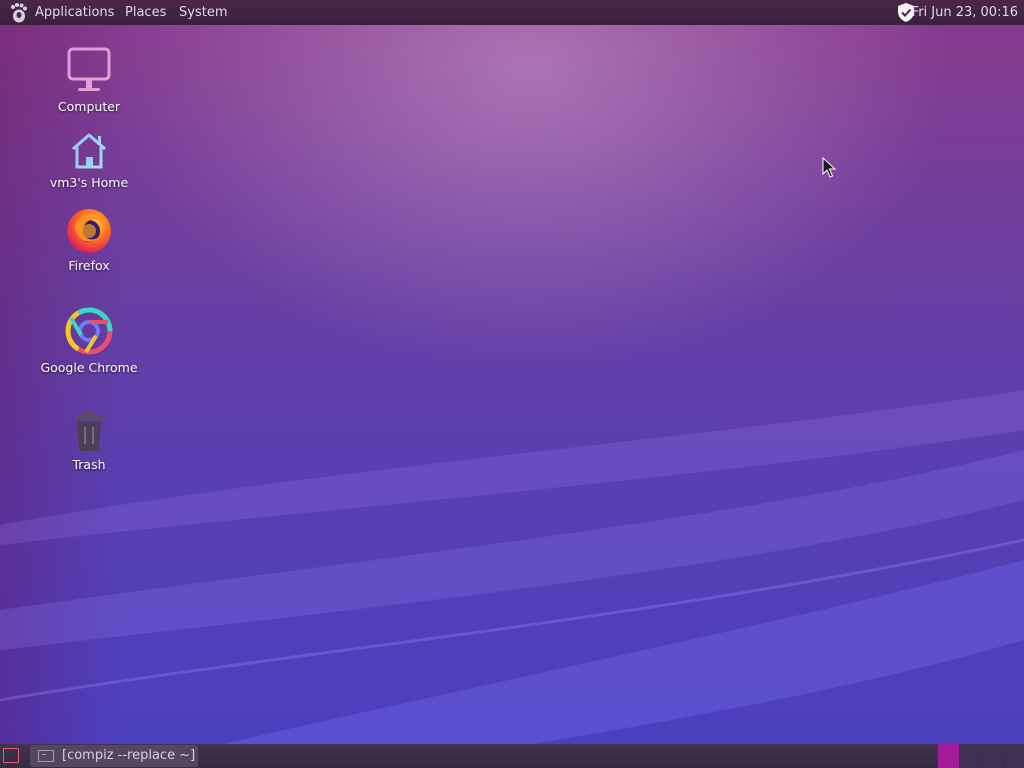 This screenshot has height=768, width=1024. I want to click on home-icon, so click(89, 151).